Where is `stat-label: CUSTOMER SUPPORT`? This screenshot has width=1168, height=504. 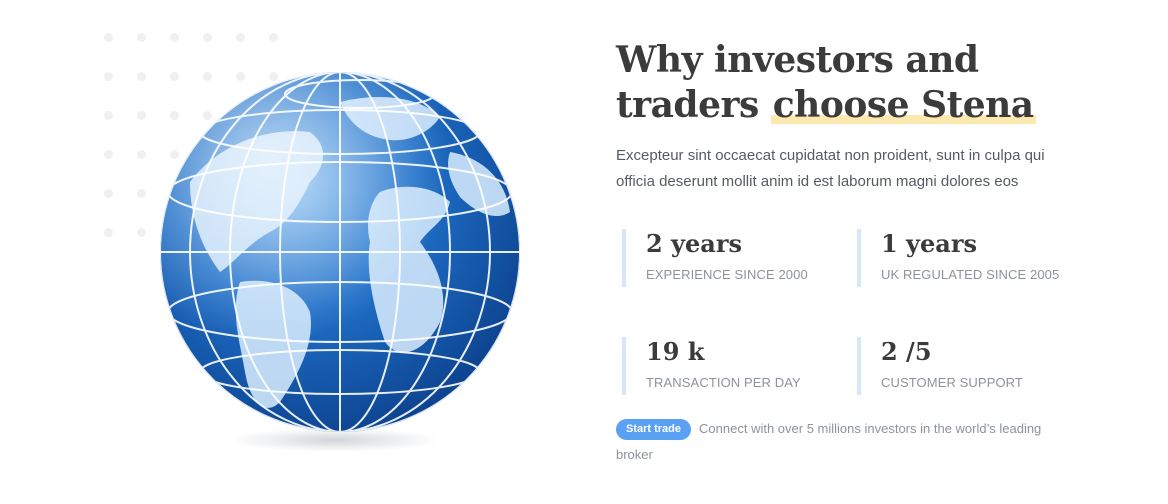
stat-label: CUSTOMER SUPPORT is located at coordinates (952, 382).